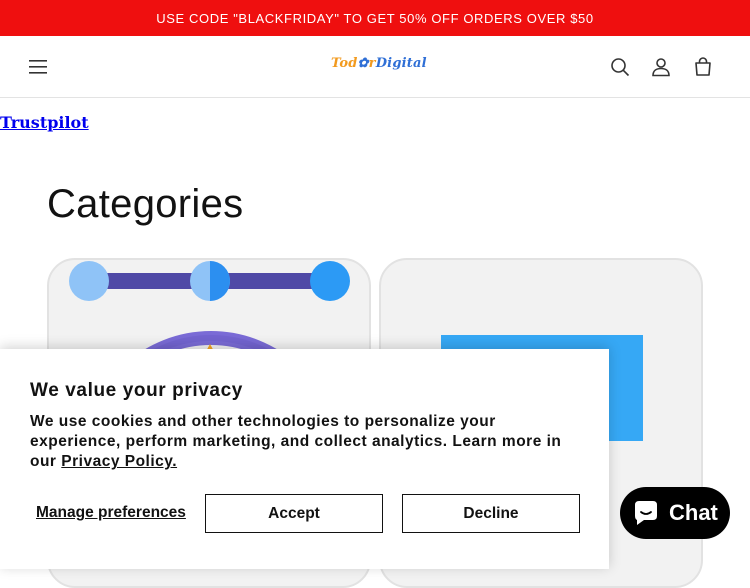  I want to click on site-header: Tod✿rDigital, so click(375, 67).